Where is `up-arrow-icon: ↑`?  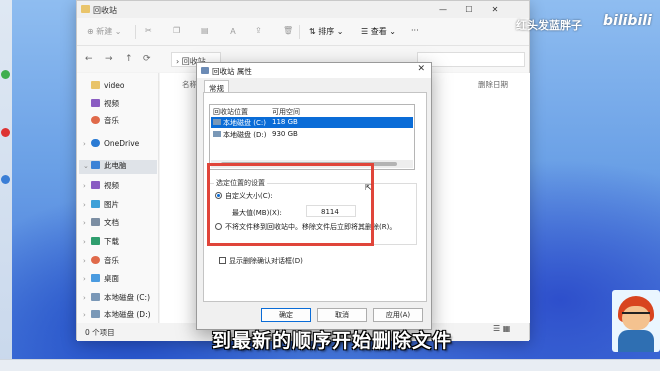
up-arrow-icon: ↑ is located at coordinates (129, 59).